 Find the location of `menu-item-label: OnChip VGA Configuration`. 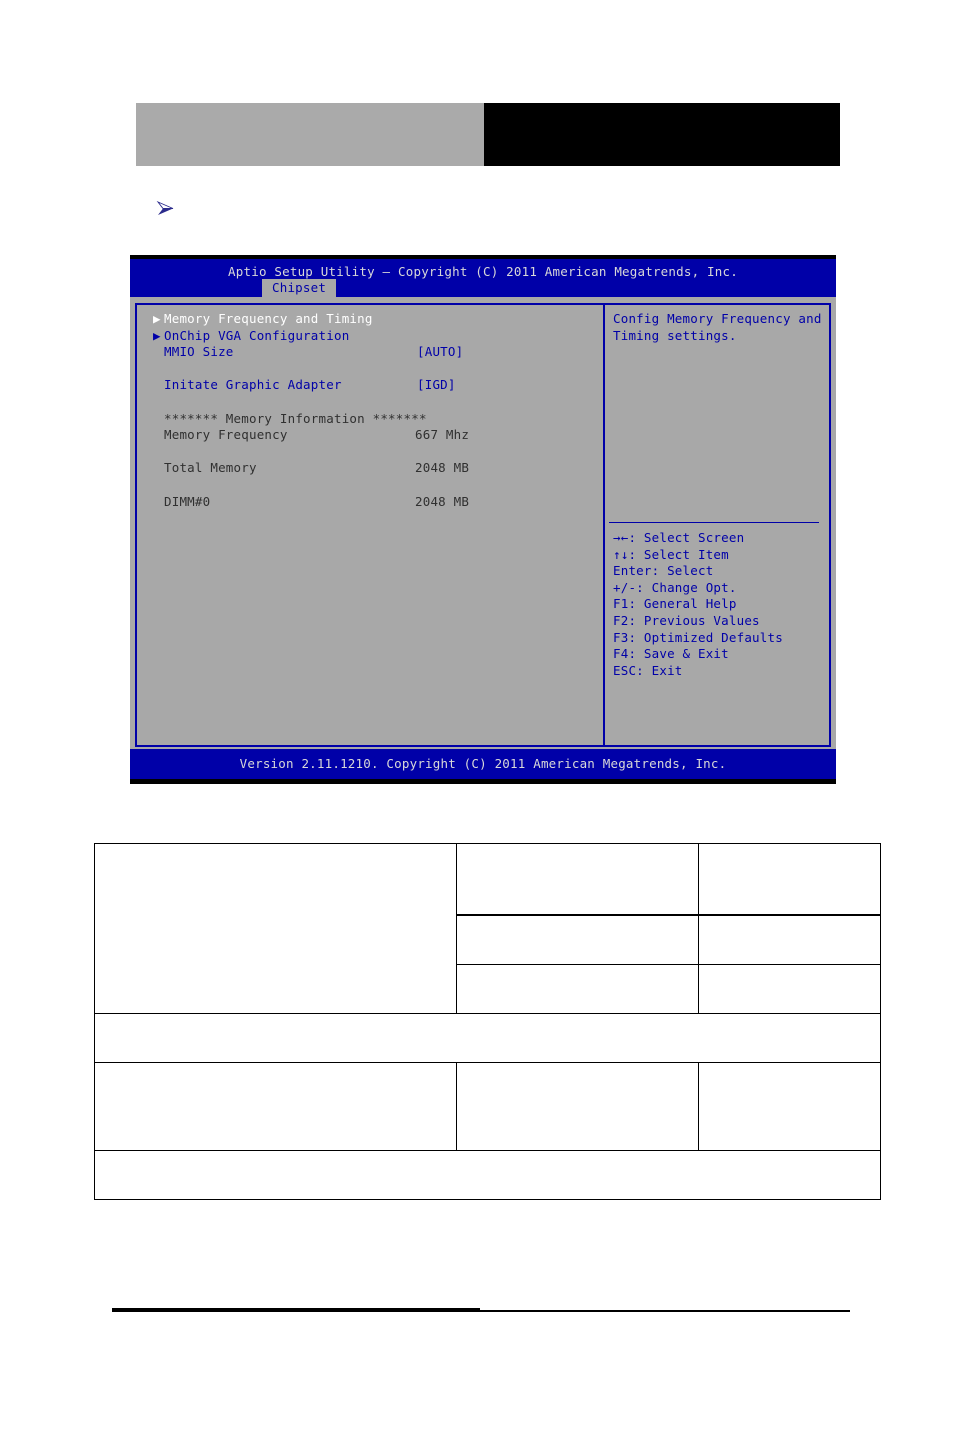

menu-item-label: OnChip VGA Configuration is located at coordinates (257, 335).